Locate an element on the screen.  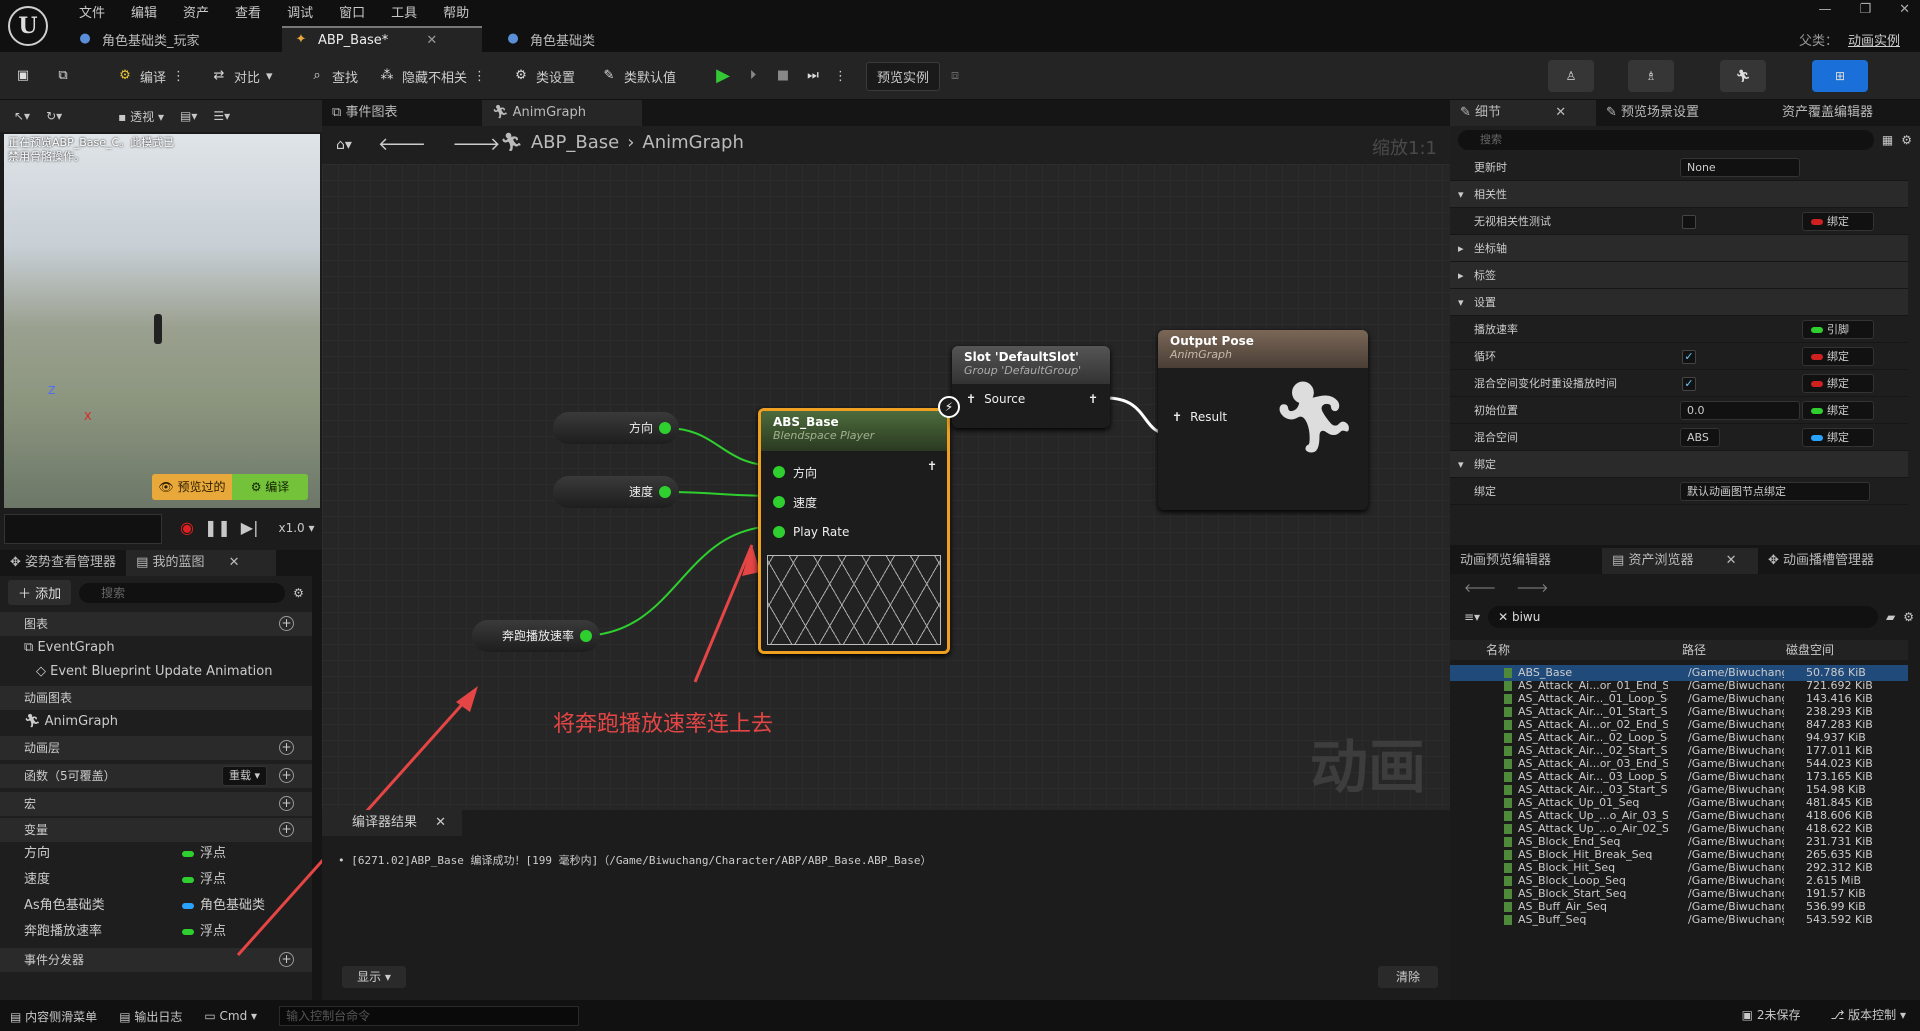
section-anim-layers: 动画层 + is located at coordinates (156, 748).